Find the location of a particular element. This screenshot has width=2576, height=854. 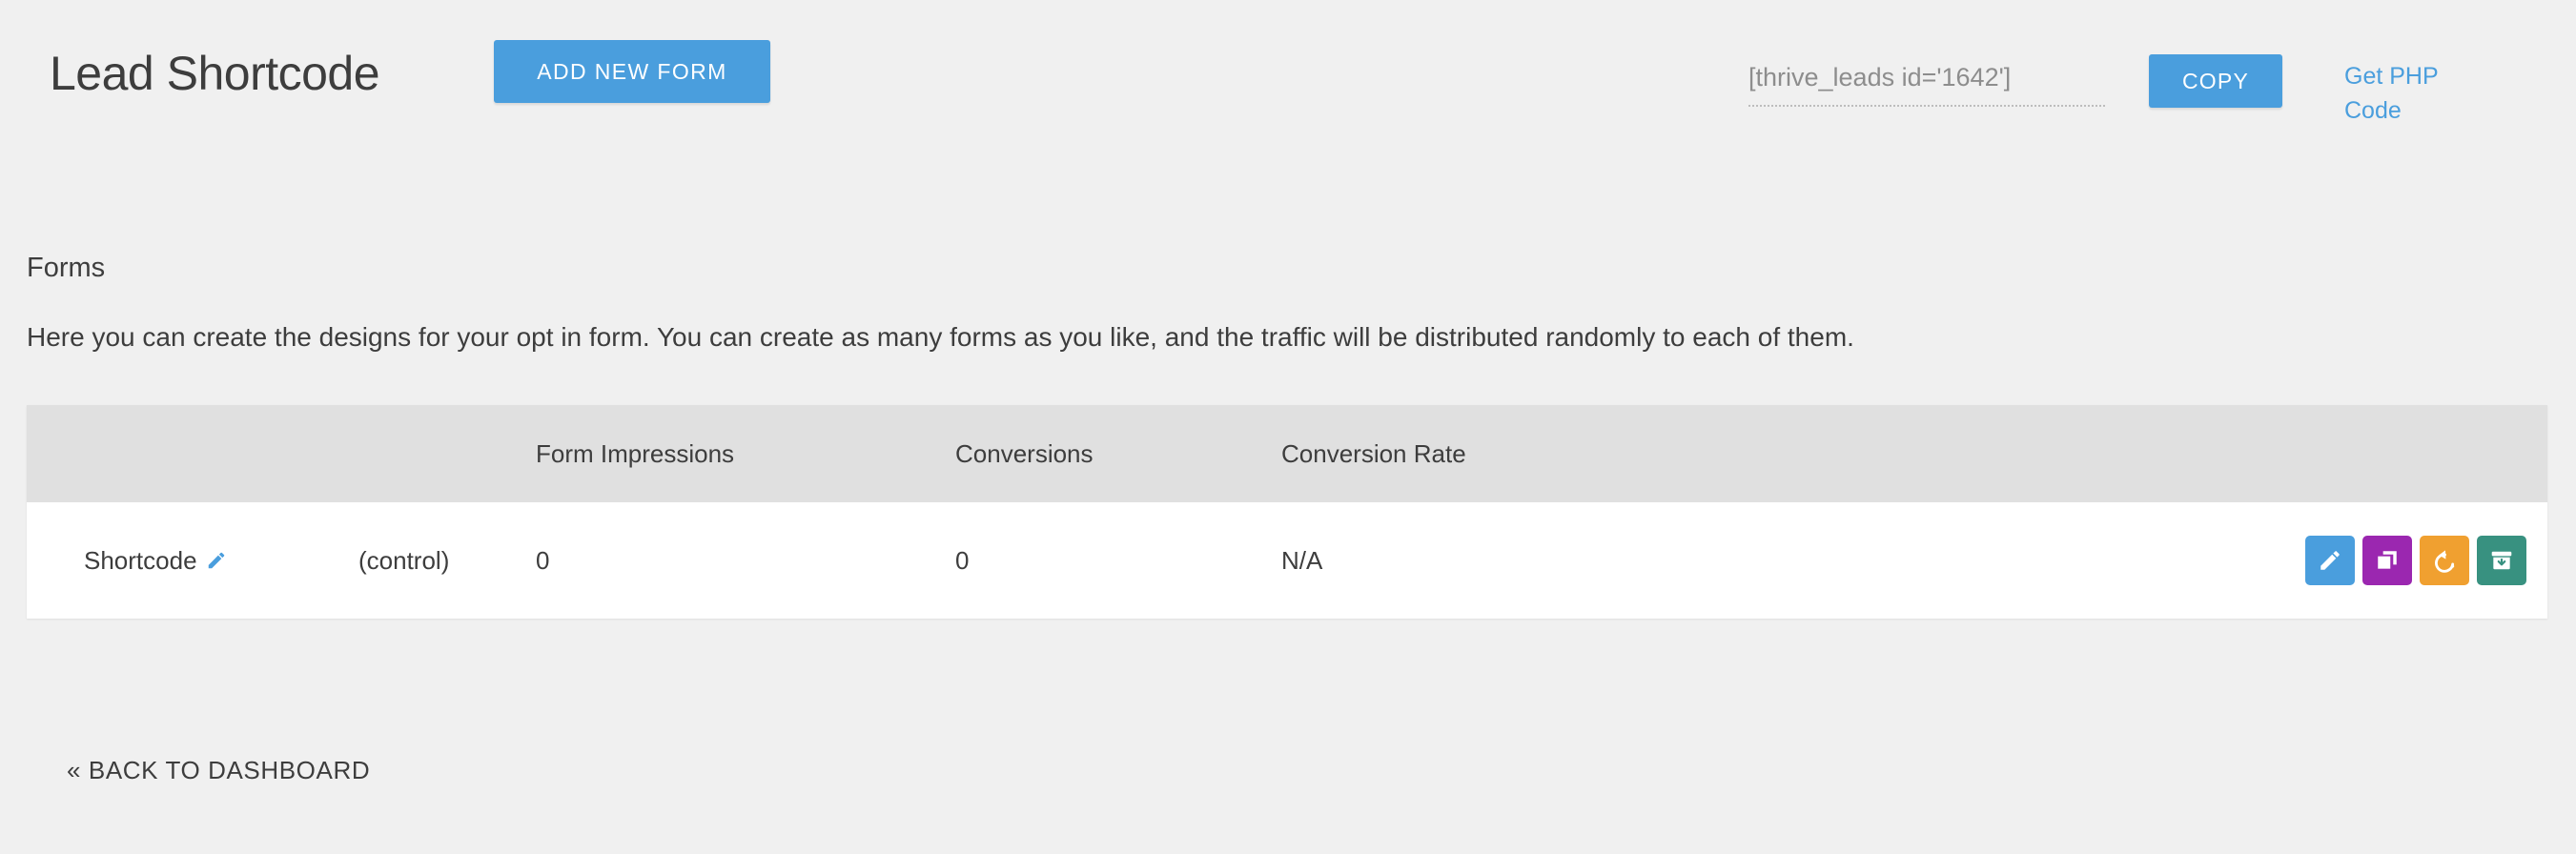

get-php-code-link: Get PHP Code is located at coordinates (2415, 94).